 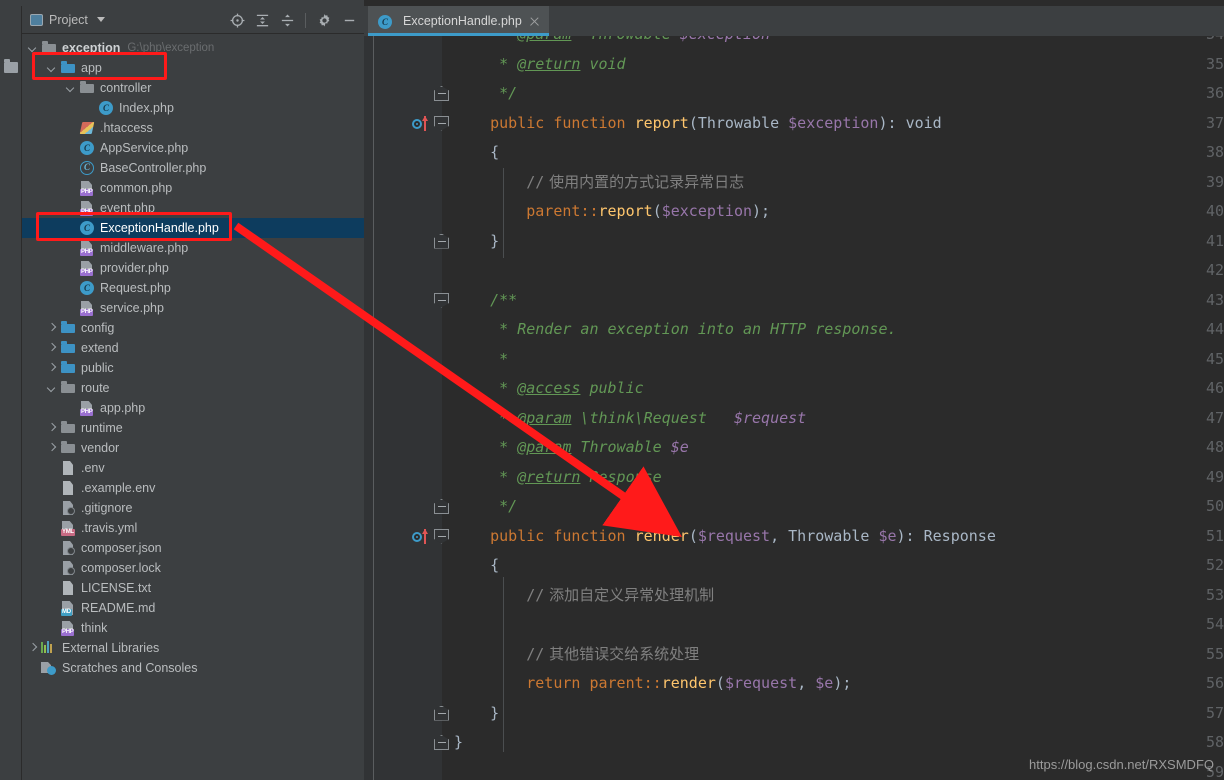 I want to click on code-line: *, so click(x=481, y=358).